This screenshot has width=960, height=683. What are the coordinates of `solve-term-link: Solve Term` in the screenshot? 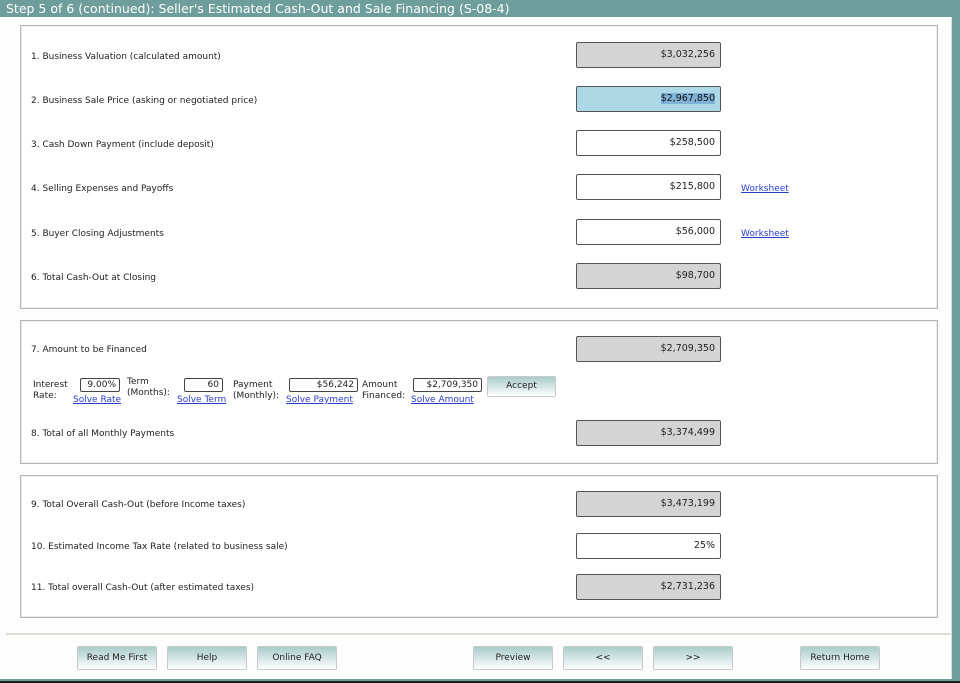 It's located at (201, 400).